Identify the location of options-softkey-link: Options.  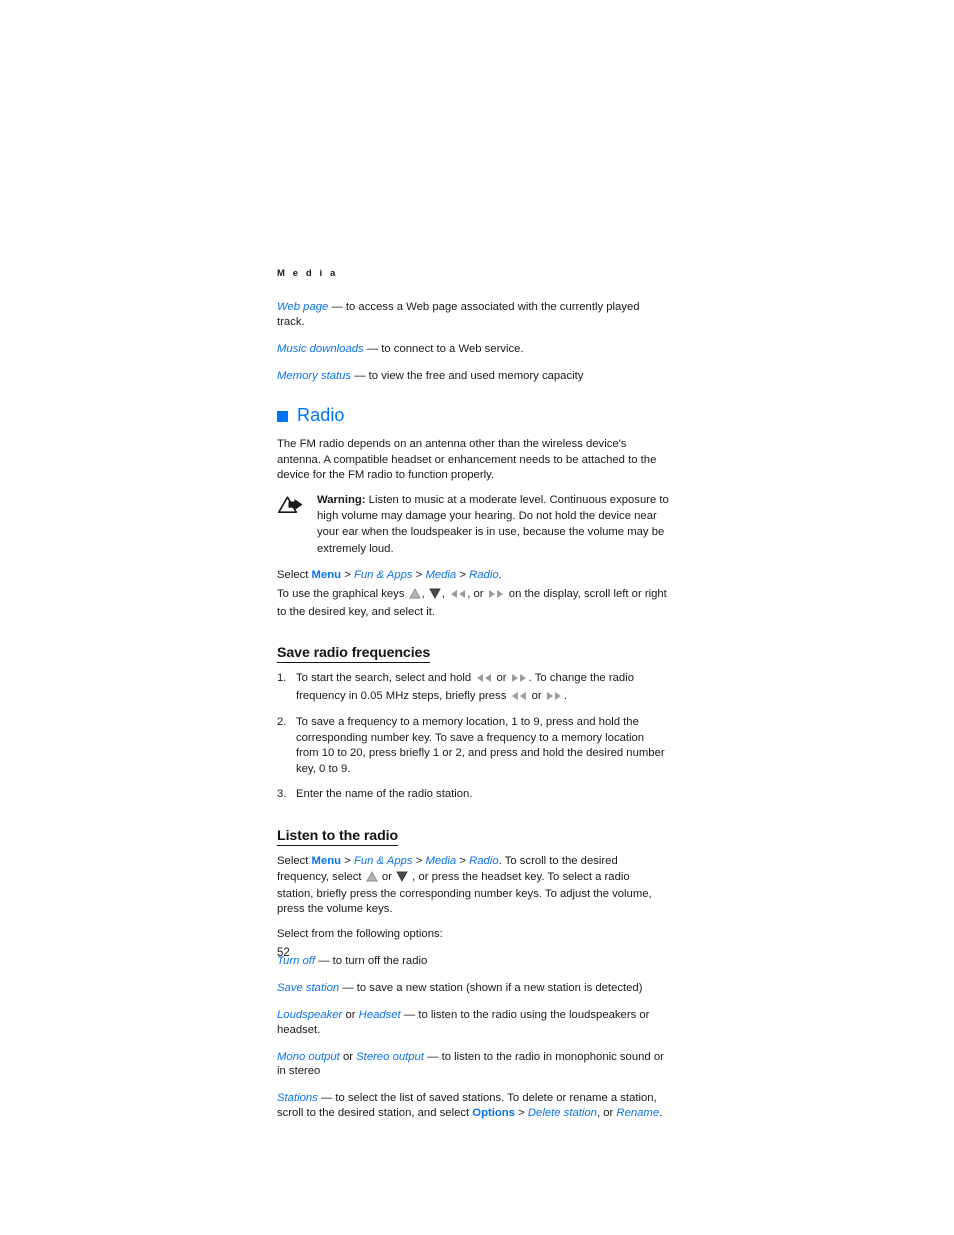
(493, 1113).